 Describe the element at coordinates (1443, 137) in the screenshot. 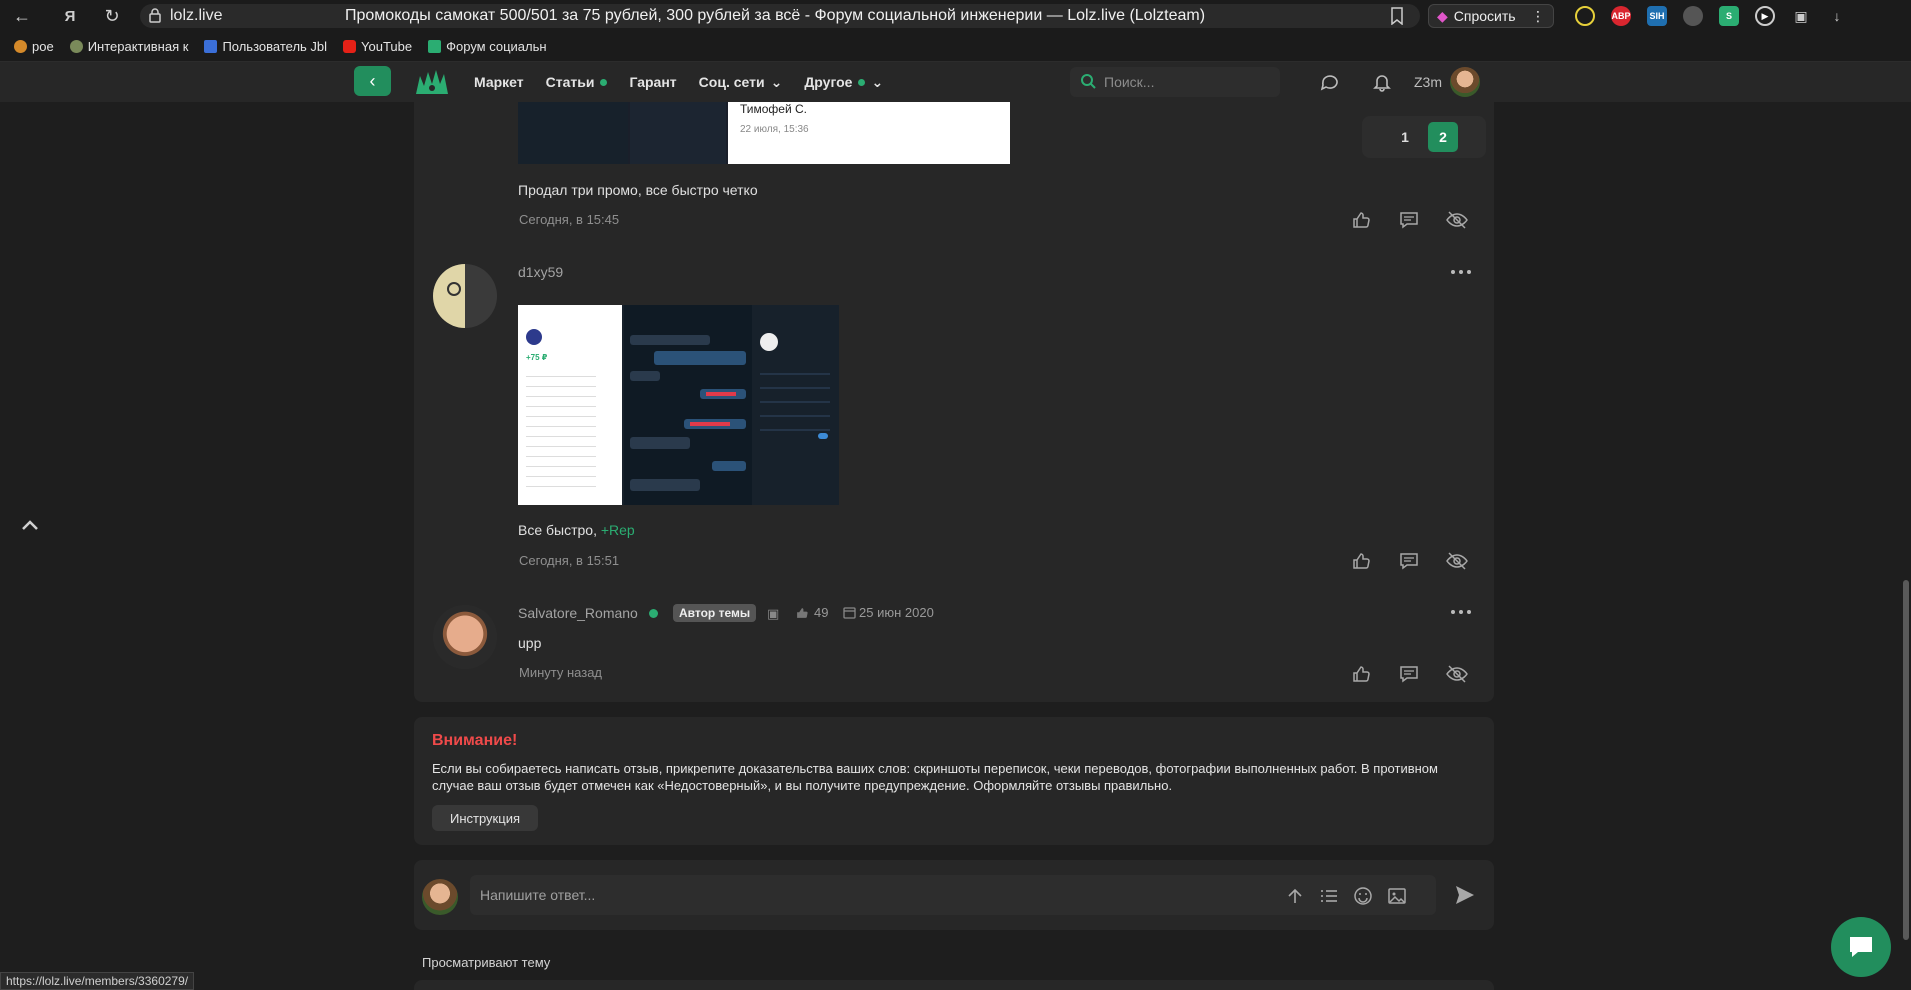

I see `page-2-button: 2` at that location.